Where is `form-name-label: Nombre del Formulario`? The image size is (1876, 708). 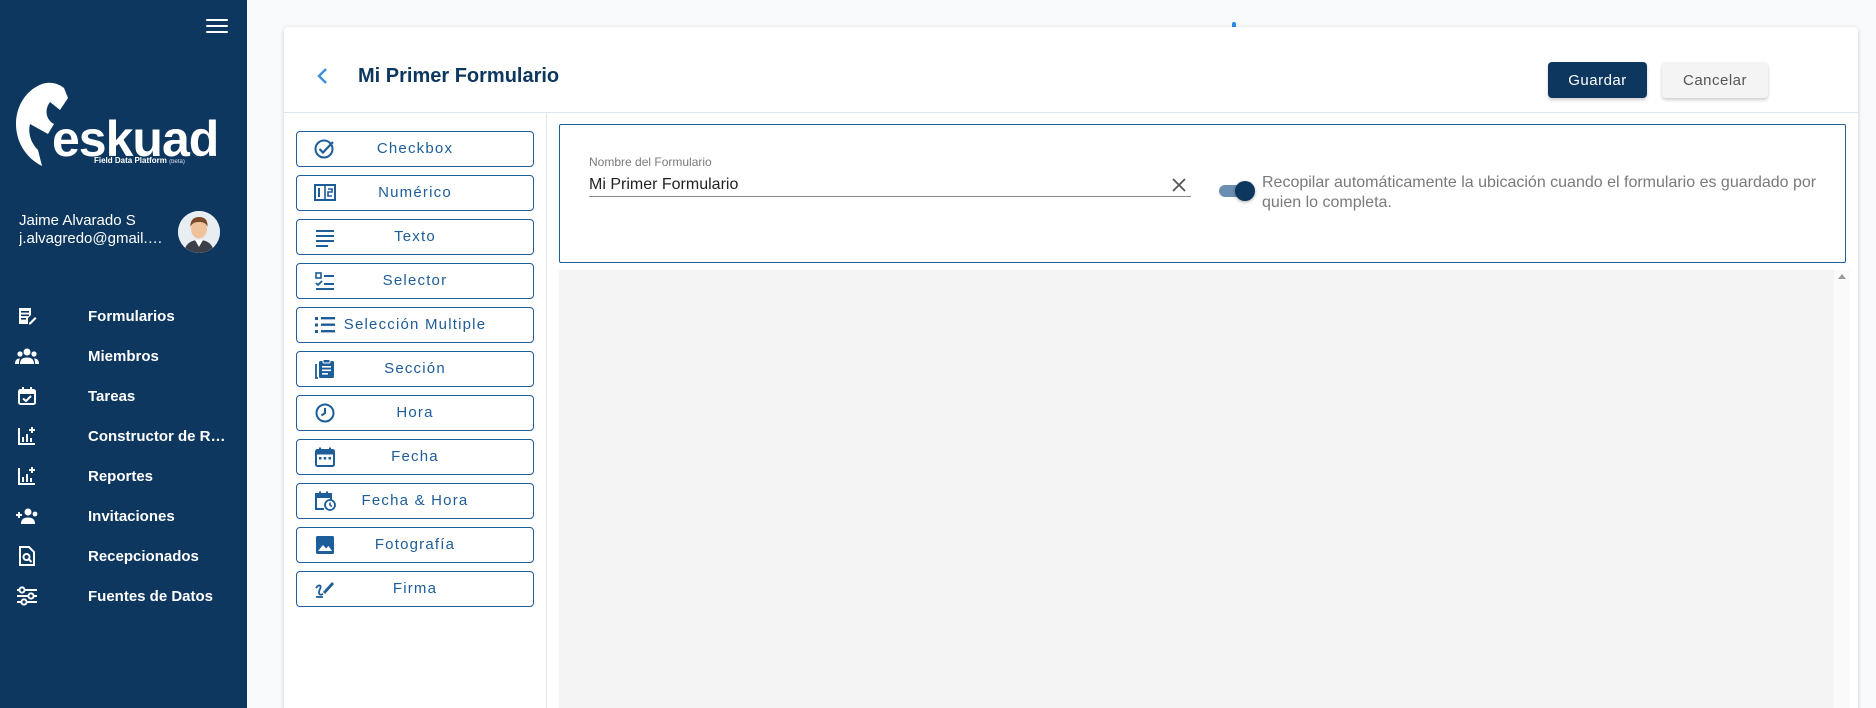
form-name-label: Nombre del Formulario is located at coordinates (650, 162).